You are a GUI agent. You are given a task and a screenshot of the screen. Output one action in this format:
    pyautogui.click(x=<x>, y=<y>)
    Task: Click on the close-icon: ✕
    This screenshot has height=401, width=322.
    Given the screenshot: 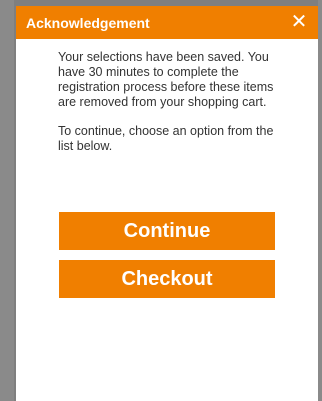 What is the action you would take?
    pyautogui.click(x=299, y=22)
    